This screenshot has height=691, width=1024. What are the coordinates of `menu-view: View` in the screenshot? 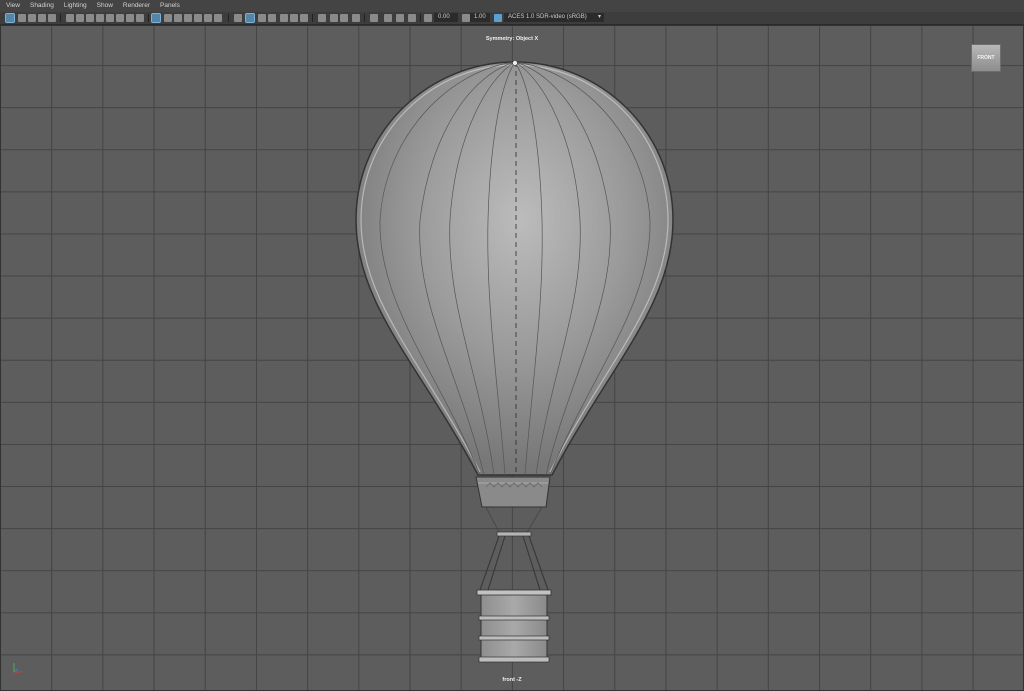 It's located at (13, 6).